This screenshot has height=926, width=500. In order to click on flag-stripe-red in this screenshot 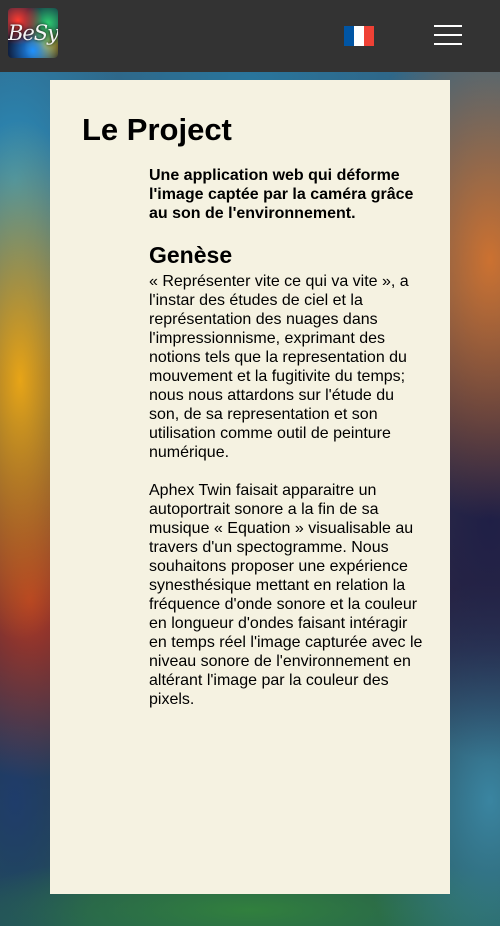, I will do `click(369, 36)`.